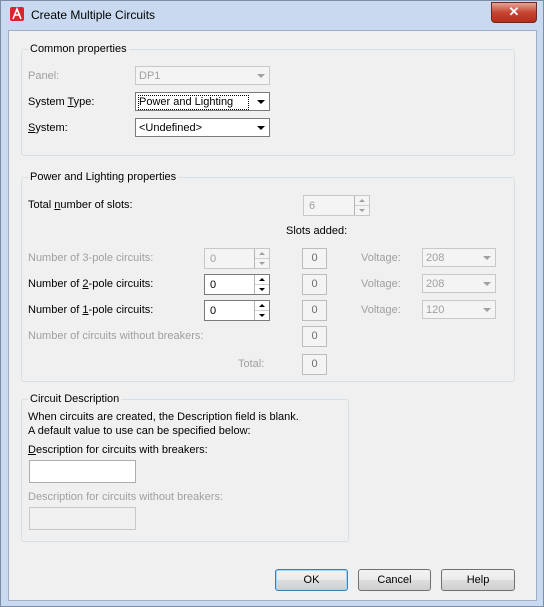  I want to click on no-breakers-label: Number of circuits without breakers:, so click(116, 336).